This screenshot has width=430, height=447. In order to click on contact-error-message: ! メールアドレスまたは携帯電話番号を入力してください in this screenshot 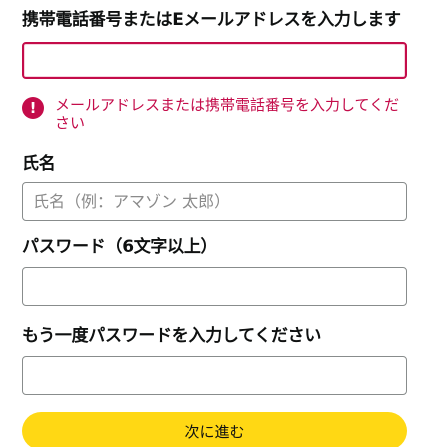, I will do `click(217, 114)`.